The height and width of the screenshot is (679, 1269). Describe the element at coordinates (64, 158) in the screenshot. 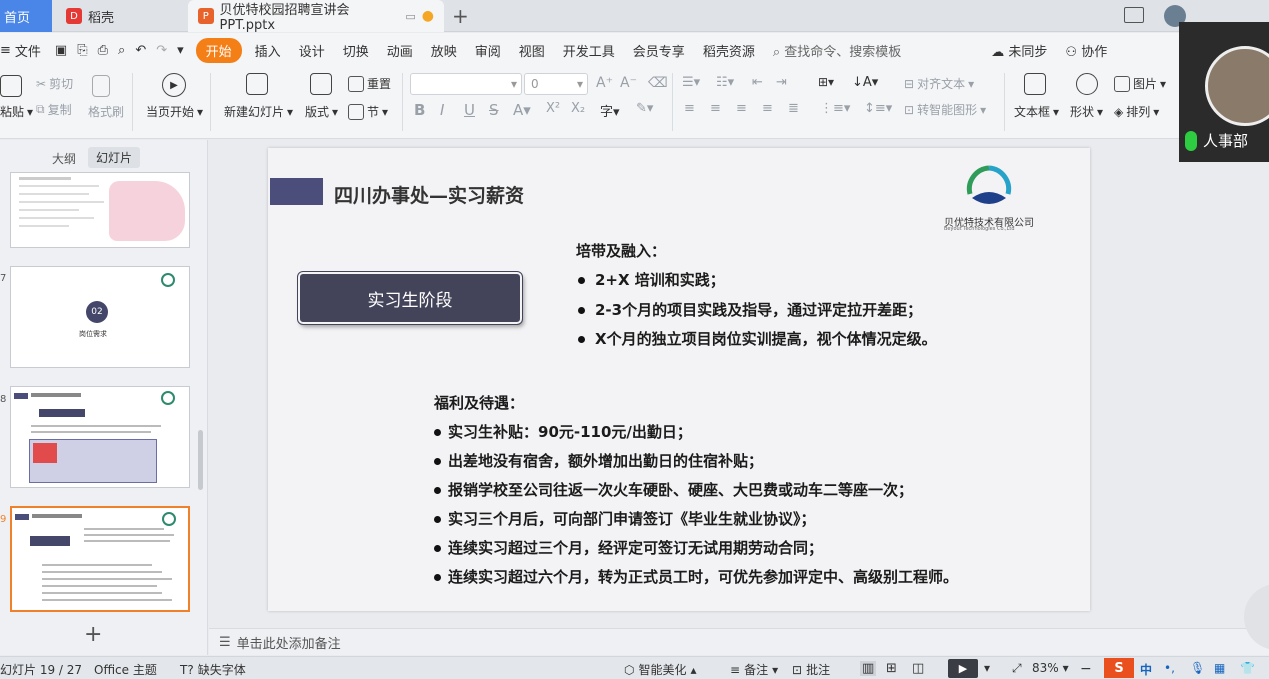

I see `tab-outline: 大纲` at that location.